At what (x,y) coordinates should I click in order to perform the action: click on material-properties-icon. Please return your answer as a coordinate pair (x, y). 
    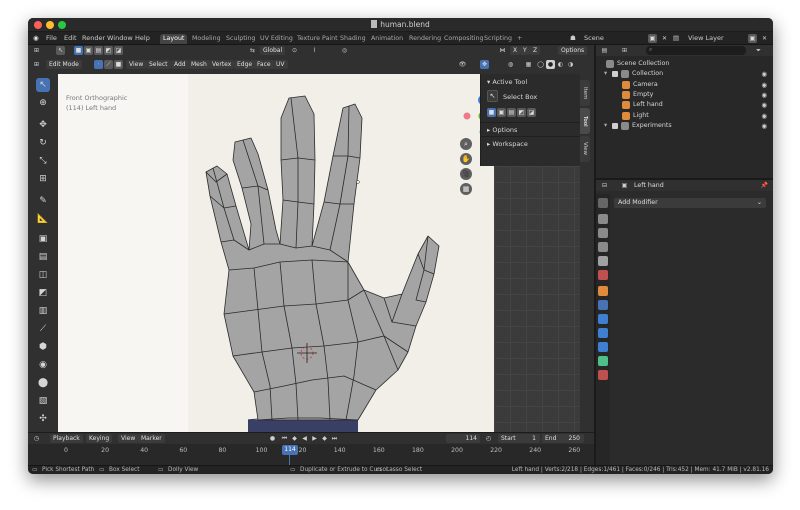
    Looking at the image, I should click on (603, 375).